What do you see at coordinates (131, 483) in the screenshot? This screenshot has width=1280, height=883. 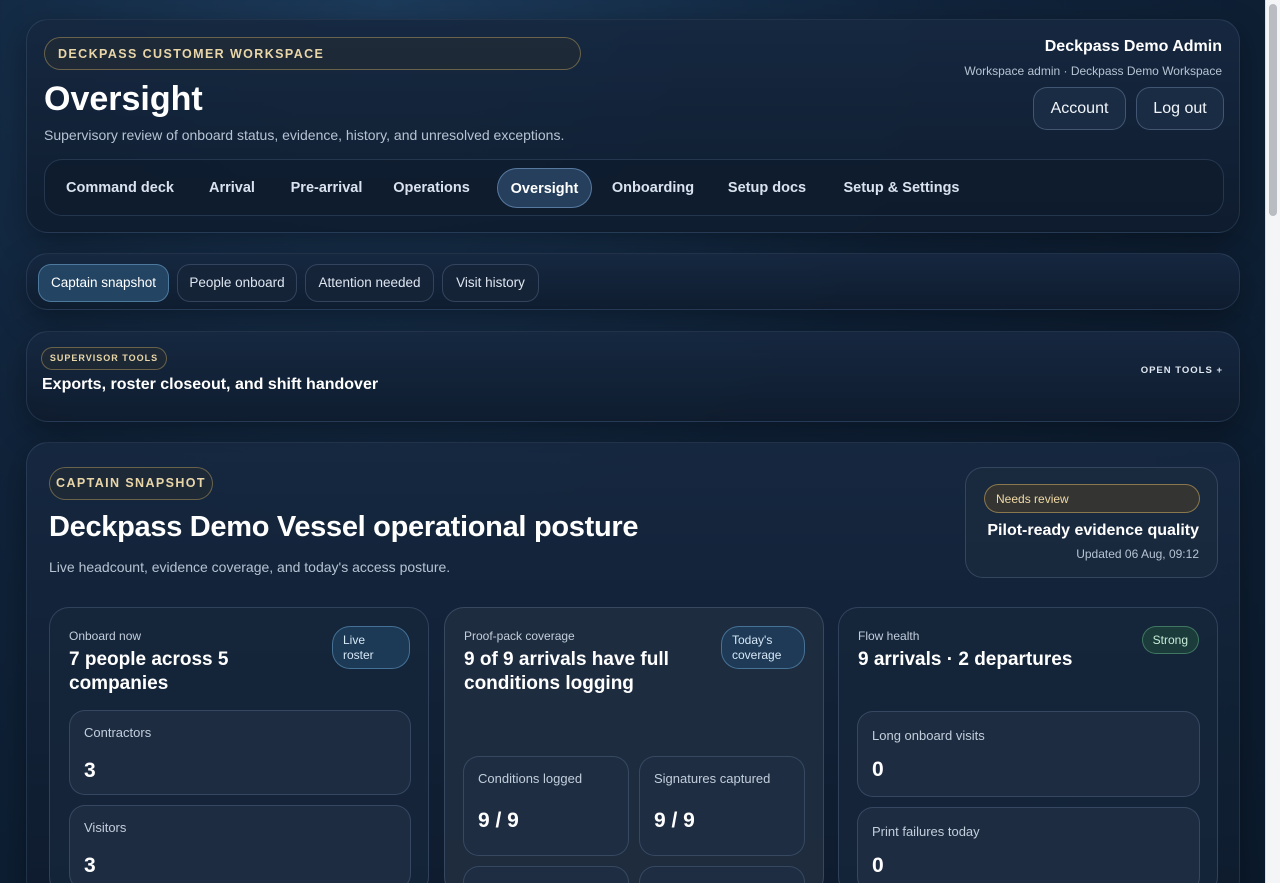 I see `captain-snapshot-badge: CAPTAIN SNAPSHOT` at bounding box center [131, 483].